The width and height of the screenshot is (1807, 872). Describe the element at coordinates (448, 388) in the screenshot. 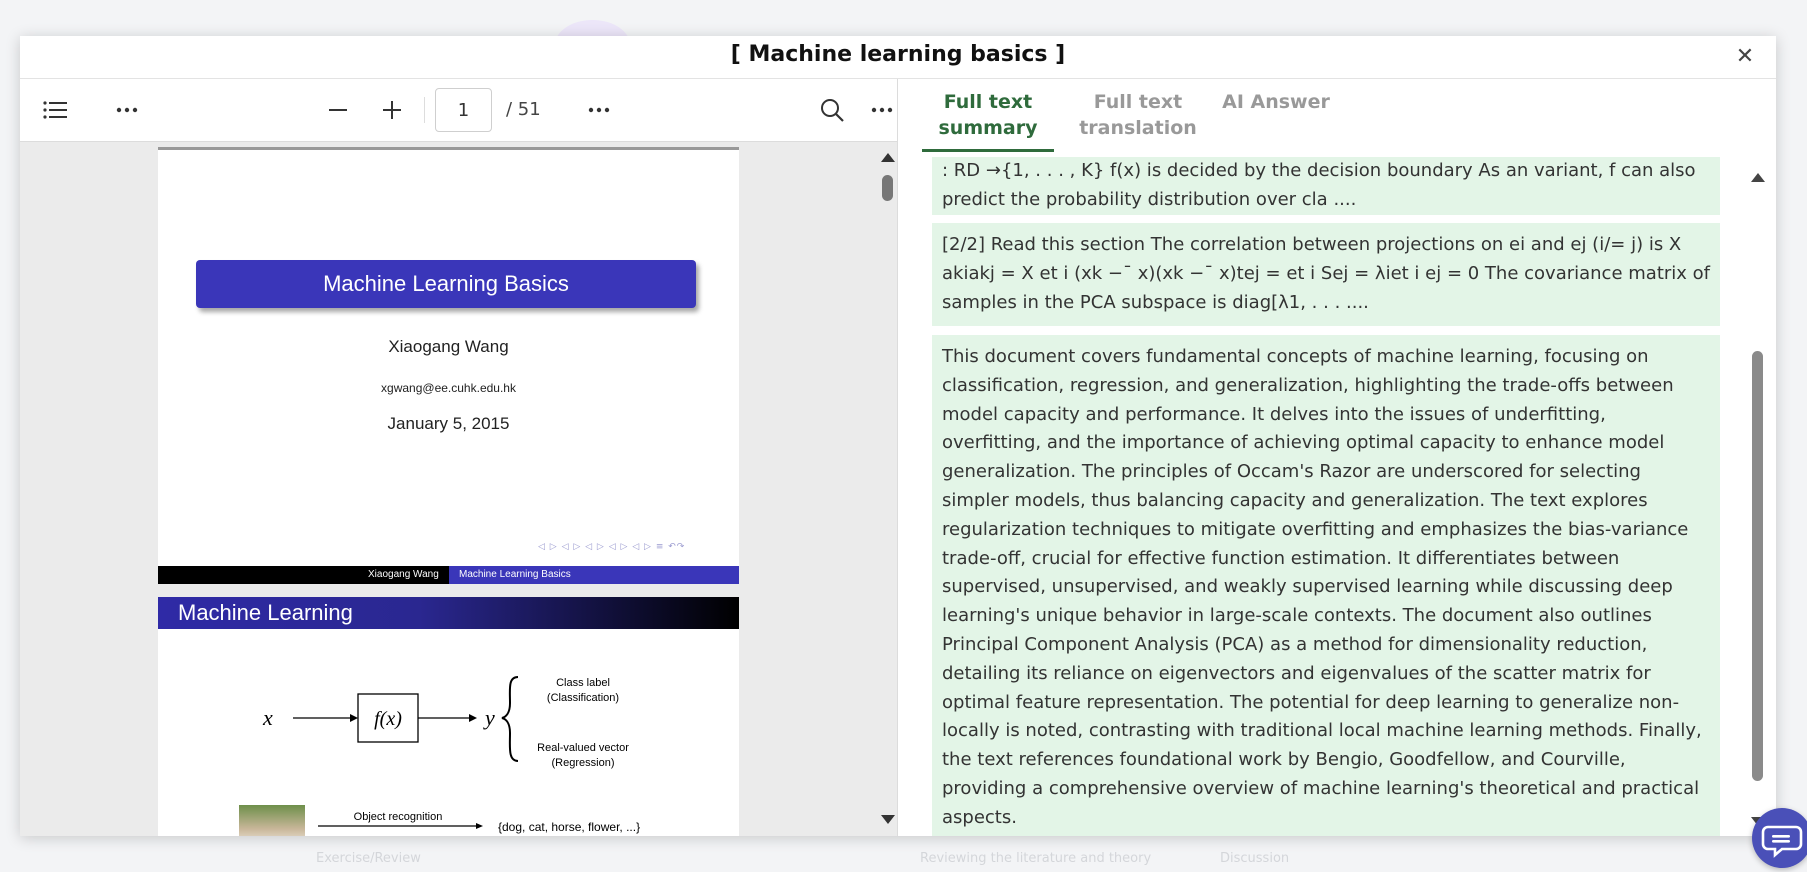

I see `slide-email: xgwang@ee.cuhk.edu.hk` at that location.